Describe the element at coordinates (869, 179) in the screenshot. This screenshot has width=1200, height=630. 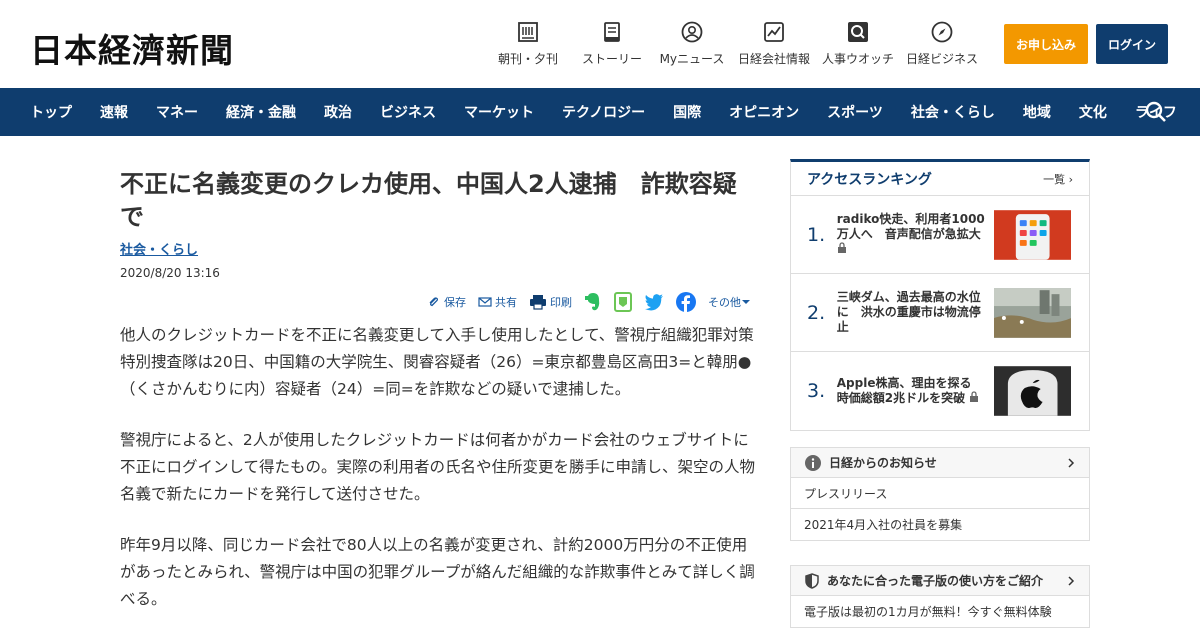
I see `ranking-title: アクセスランキング` at that location.